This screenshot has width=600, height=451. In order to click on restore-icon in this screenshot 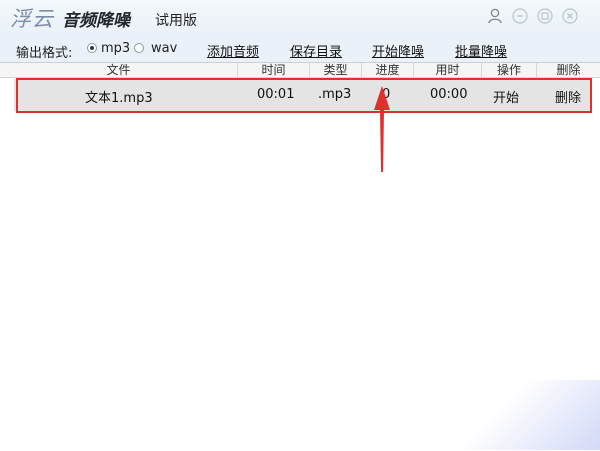, I will do `click(545, 16)`.